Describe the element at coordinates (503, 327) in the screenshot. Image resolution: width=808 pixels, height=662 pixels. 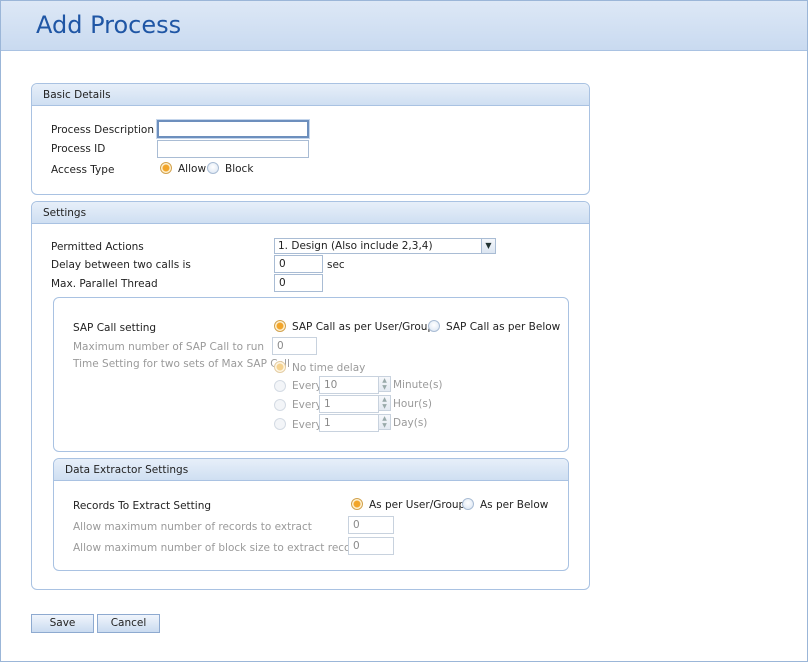
I see `sap-per-below-label: SAP Call as per Below` at that location.